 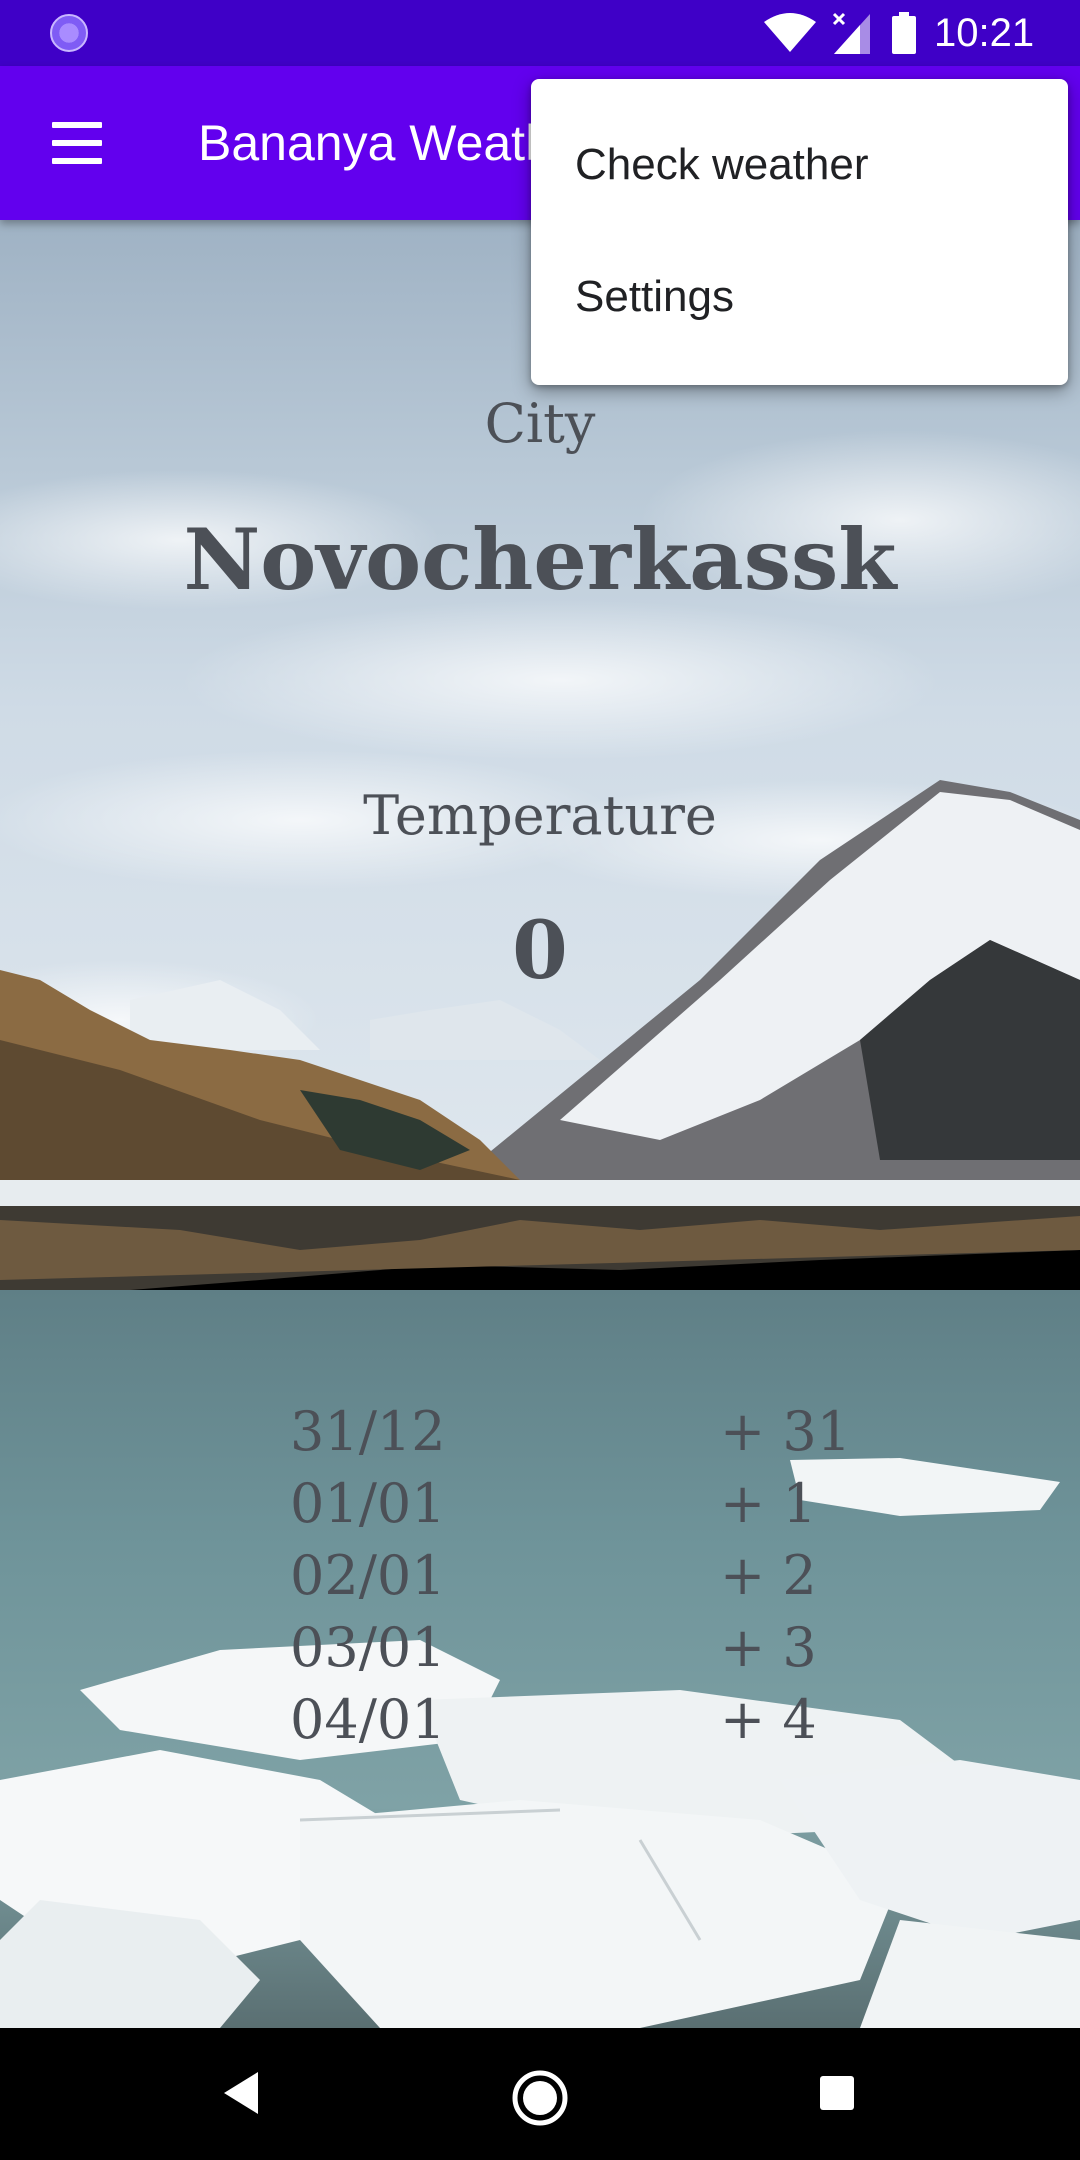 What do you see at coordinates (799, 165) in the screenshot?
I see `menu-item-check-weather: Check weather` at bounding box center [799, 165].